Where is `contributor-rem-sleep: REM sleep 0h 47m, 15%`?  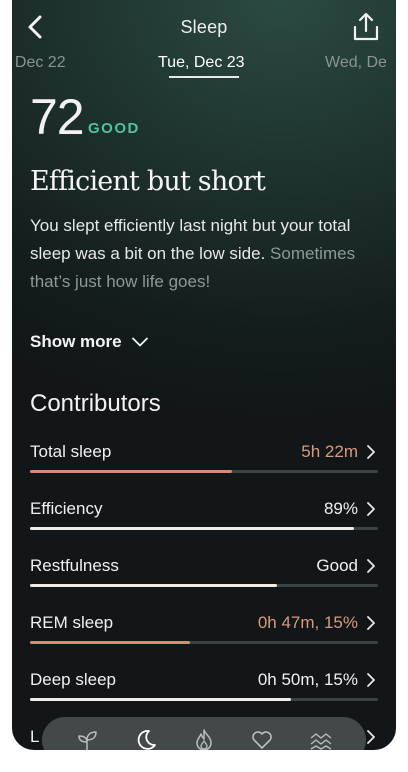 contributor-rem-sleep: REM sleep 0h 47m, 15% is located at coordinates (204, 641).